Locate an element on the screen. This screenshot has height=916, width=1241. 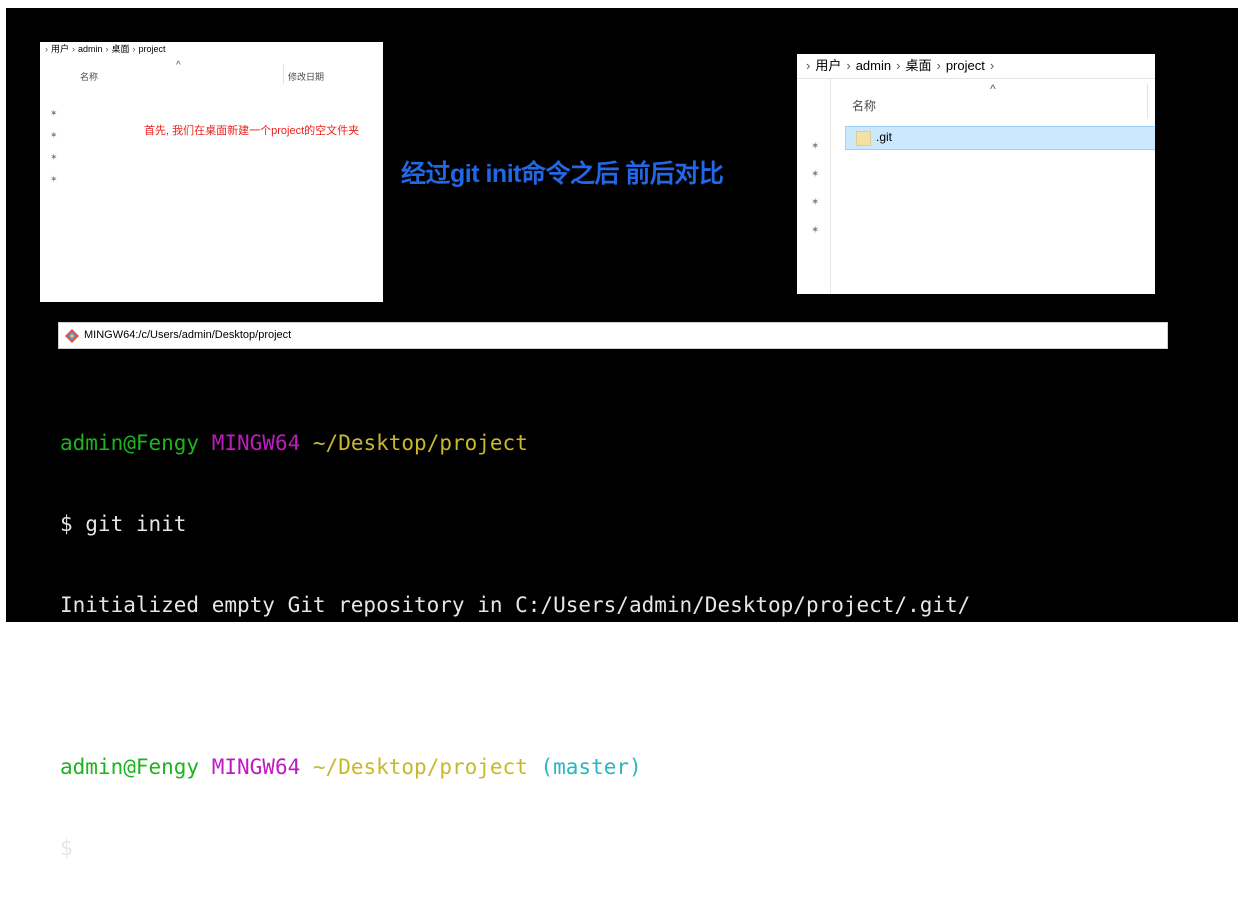
command-line: $ git init is located at coordinates (123, 524).